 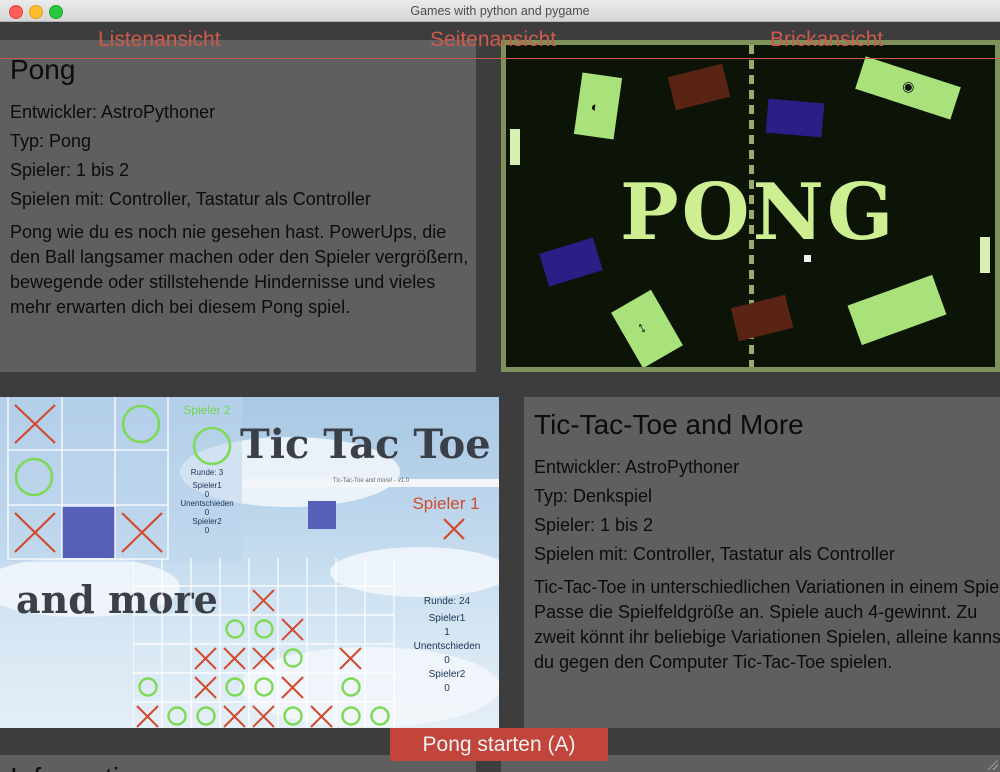 I want to click on pong-logo-text: PONG, so click(x=758, y=212).